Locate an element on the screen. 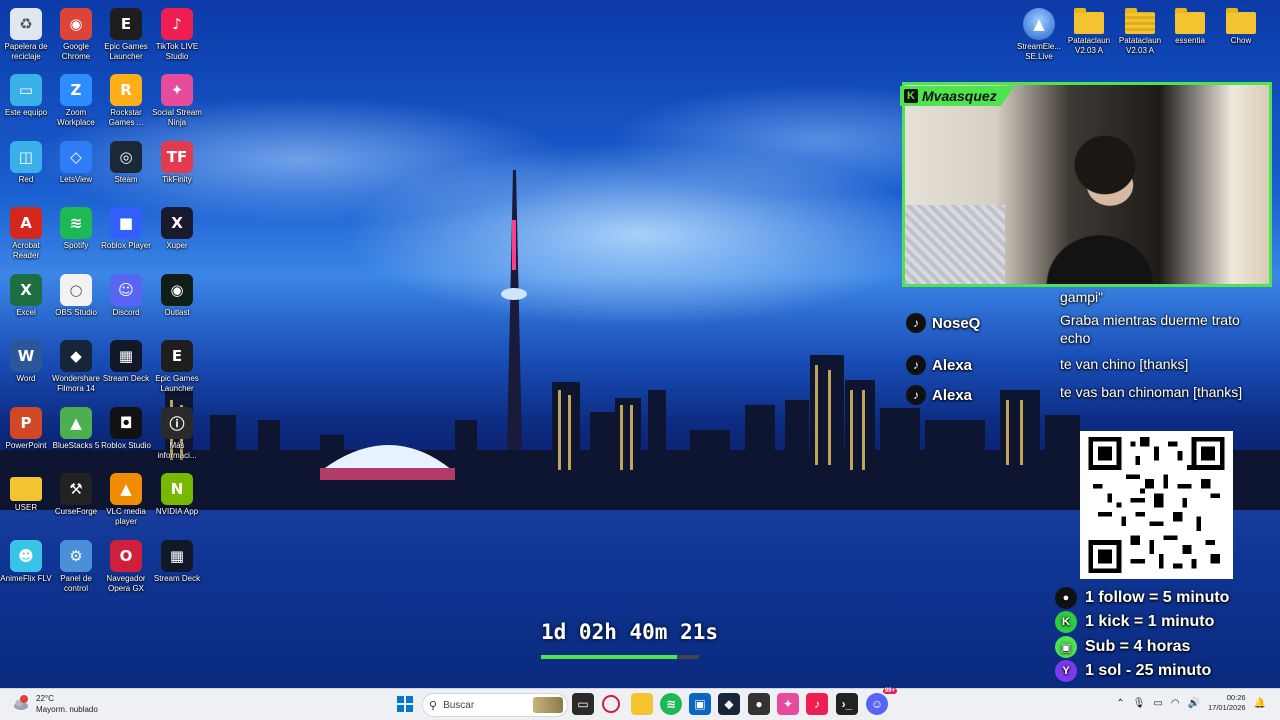 The image size is (1280, 720). desktop-icon: W Word is located at coordinates (26, 368).